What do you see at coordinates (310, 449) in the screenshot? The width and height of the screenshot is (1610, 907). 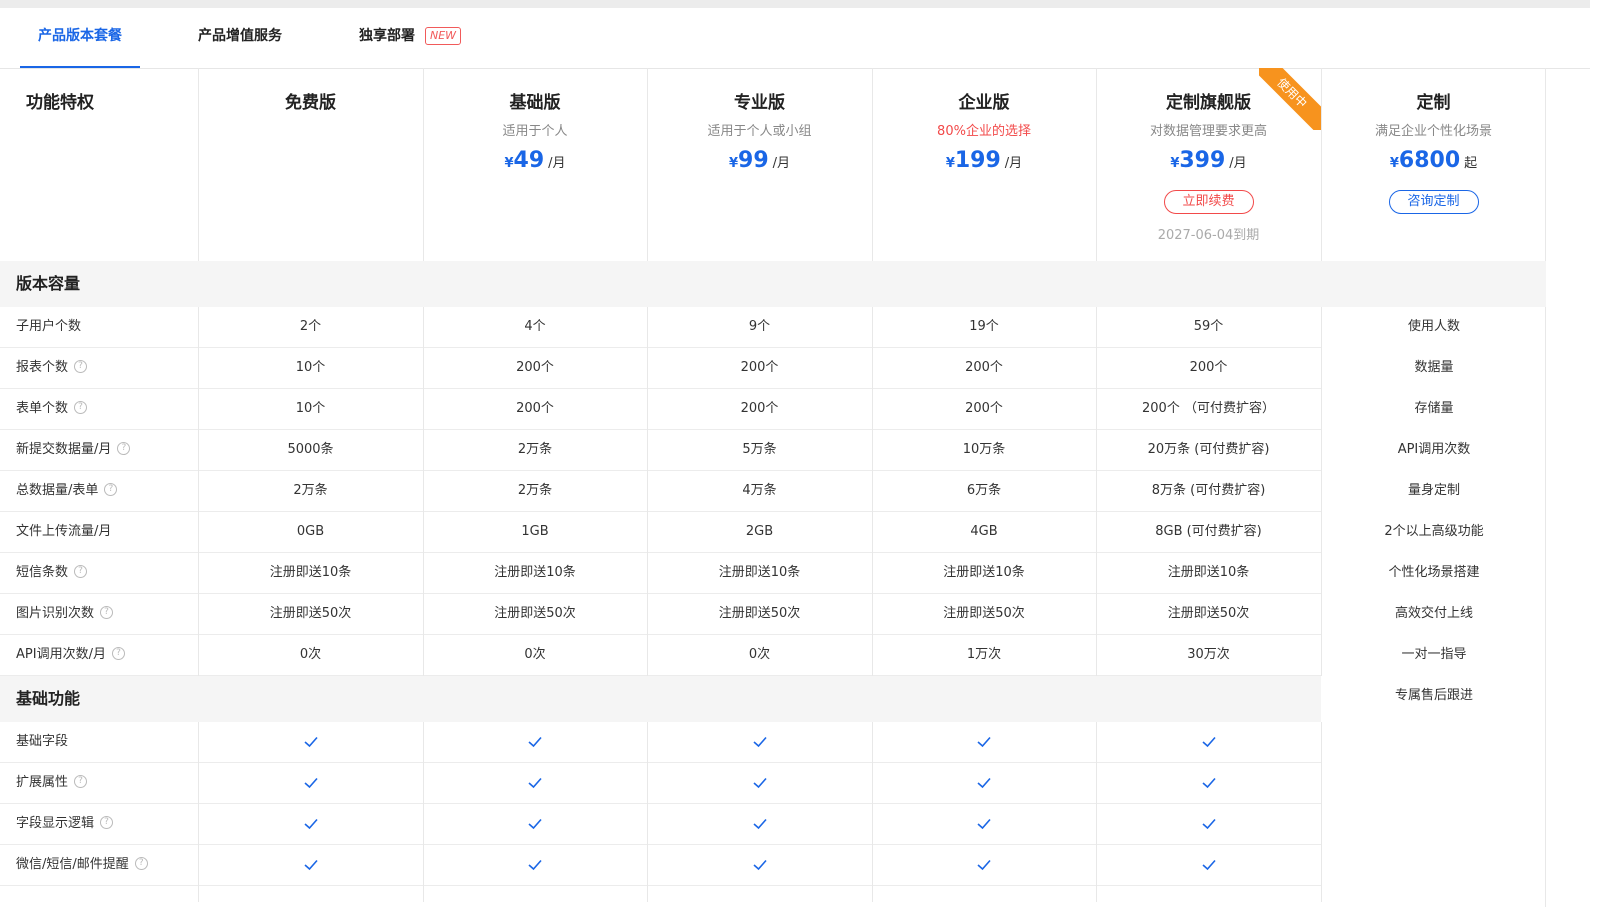 I see `table-cell: 5000条` at bounding box center [310, 449].